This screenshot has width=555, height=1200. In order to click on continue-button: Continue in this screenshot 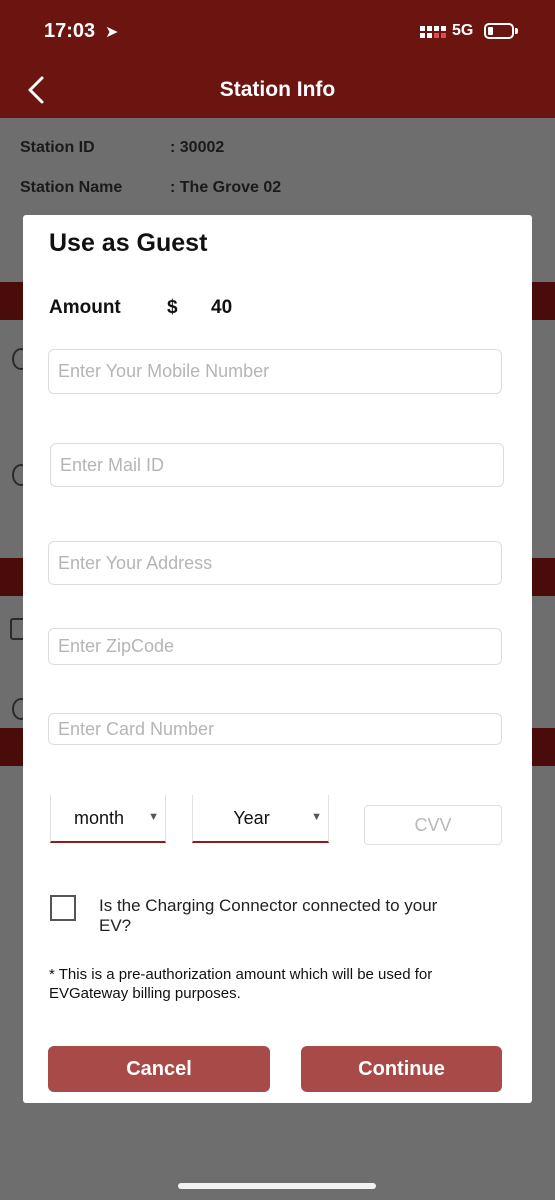, I will do `click(401, 1069)`.